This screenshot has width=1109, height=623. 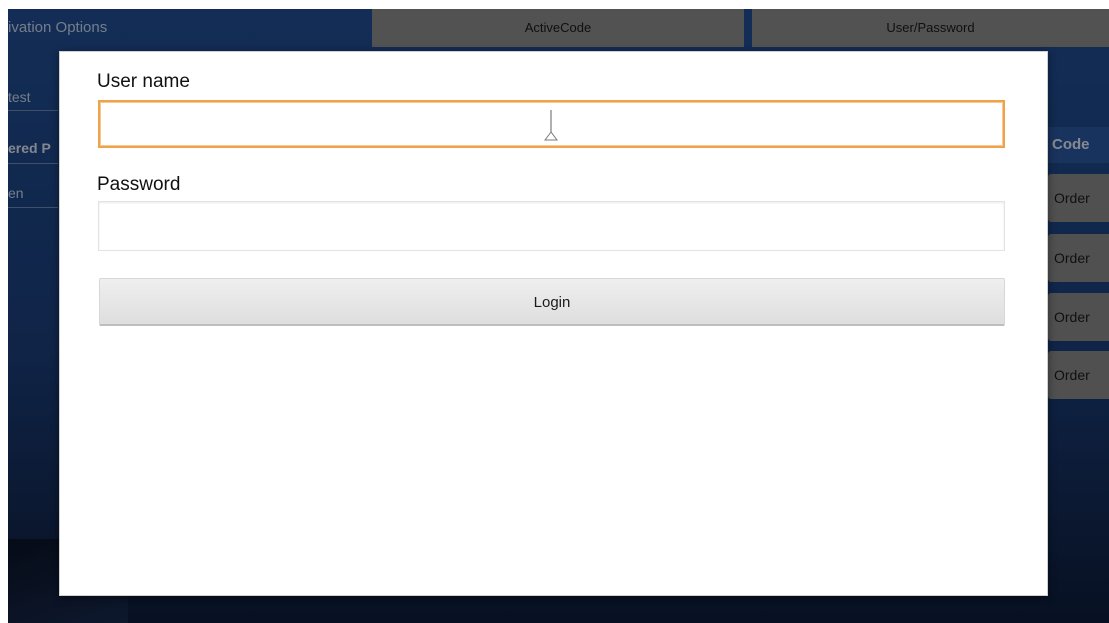 What do you see at coordinates (552, 302) in the screenshot?
I see `login-button: Login` at bounding box center [552, 302].